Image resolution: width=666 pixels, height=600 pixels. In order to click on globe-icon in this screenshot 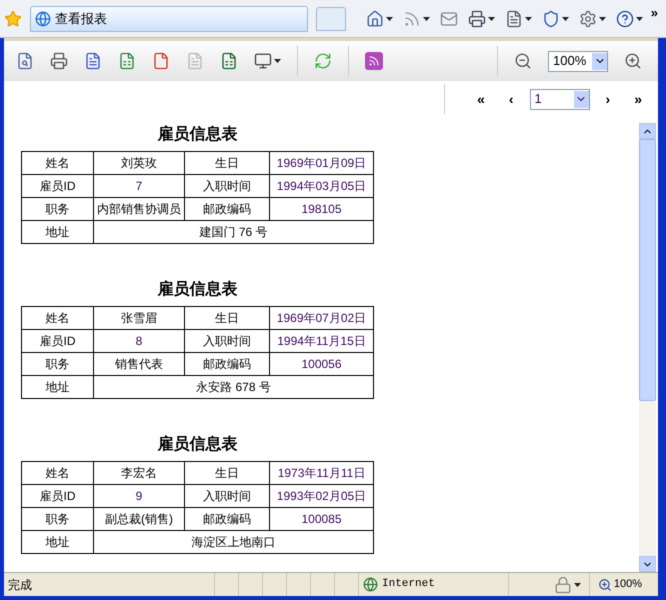, I will do `click(370, 584)`.